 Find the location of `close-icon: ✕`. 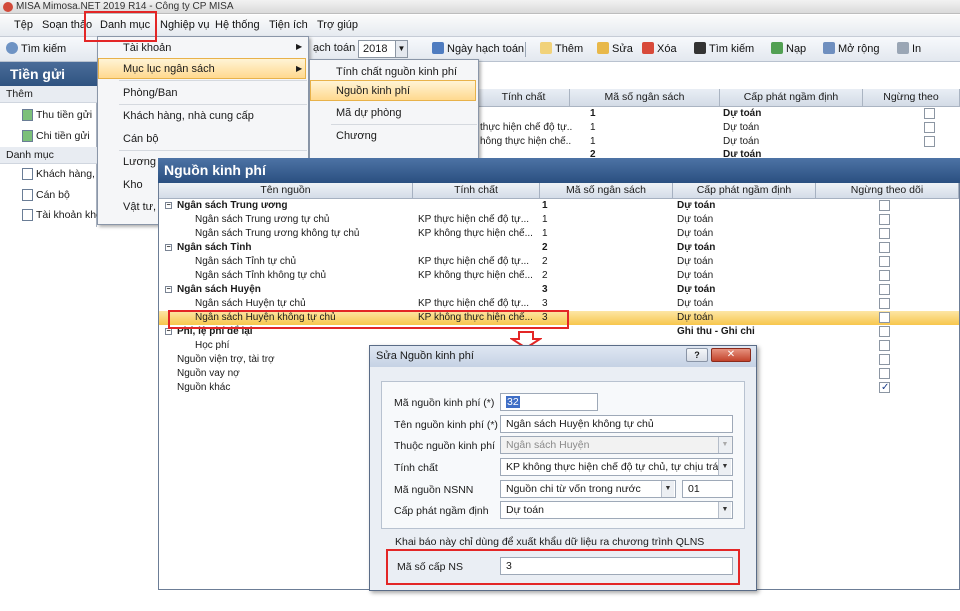

close-icon: ✕ is located at coordinates (731, 354).